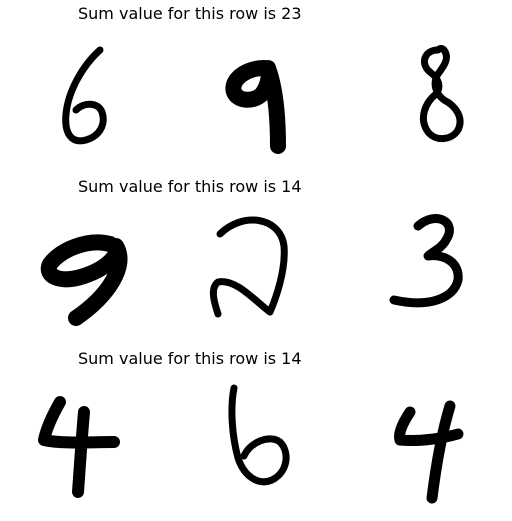 Image resolution: width=512 pixels, height=521 pixels. What do you see at coordinates (108, 98) in the screenshot?
I see `digit-image-r1c1` at bounding box center [108, 98].